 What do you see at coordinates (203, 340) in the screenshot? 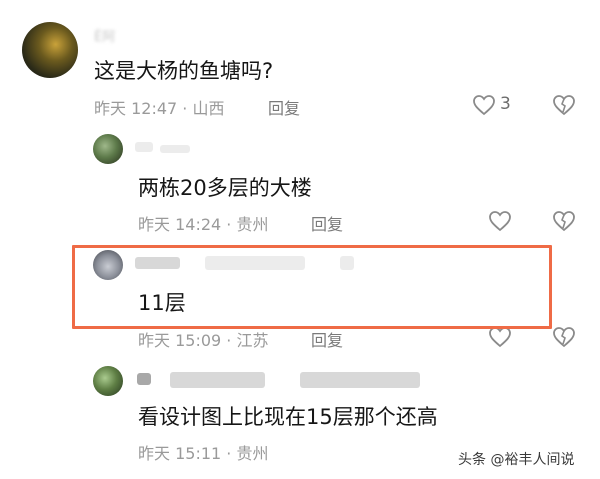
I see `comment-meta: 昨天 15:09 · 江苏` at bounding box center [203, 340].